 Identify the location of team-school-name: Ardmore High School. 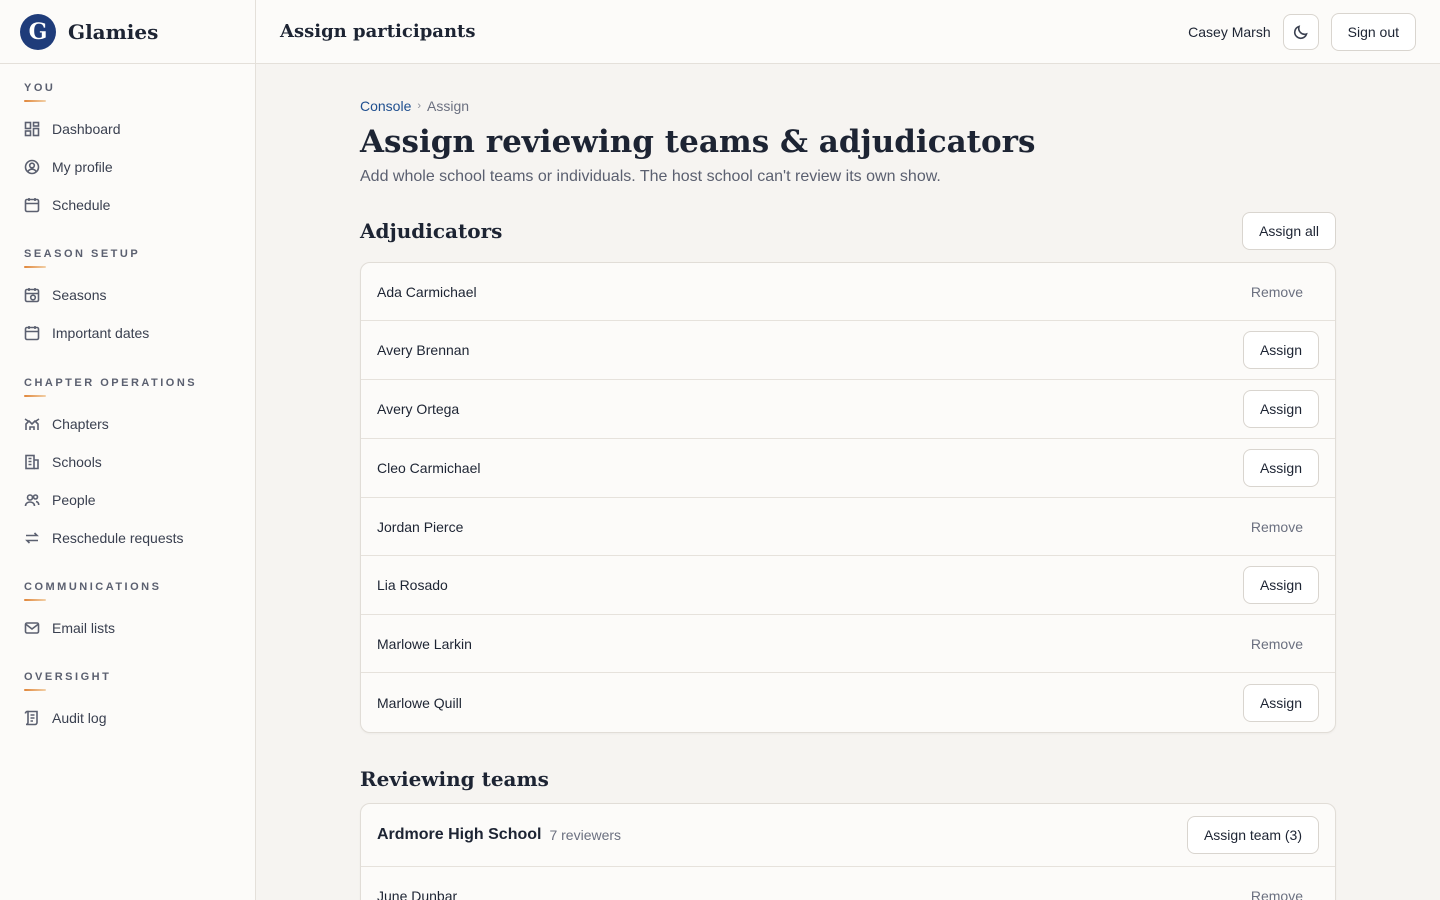
(459, 834).